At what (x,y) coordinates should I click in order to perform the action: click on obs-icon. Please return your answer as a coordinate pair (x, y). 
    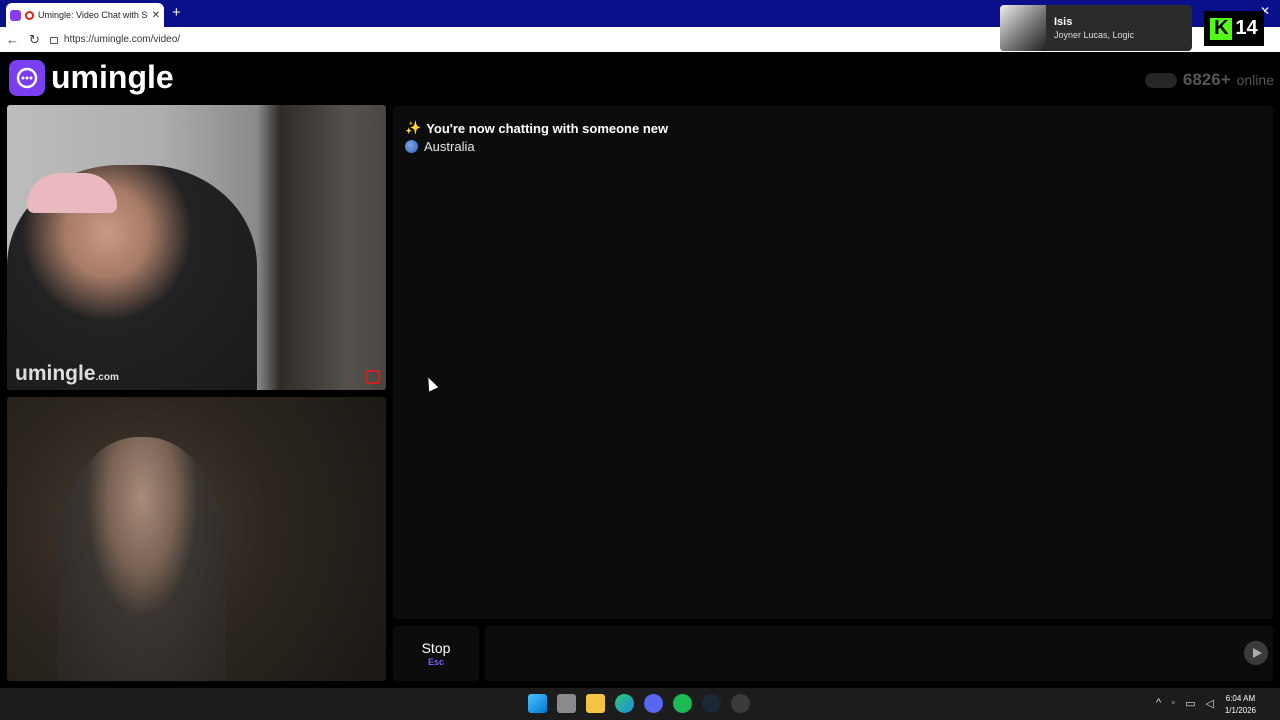
    Looking at the image, I should click on (740, 703).